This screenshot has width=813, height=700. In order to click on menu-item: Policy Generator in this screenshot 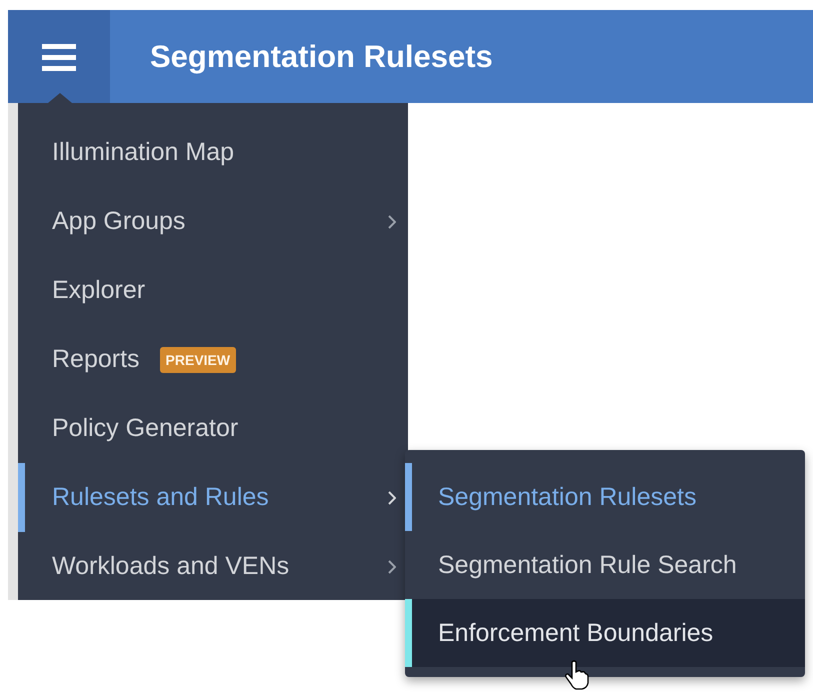, I will do `click(213, 428)`.